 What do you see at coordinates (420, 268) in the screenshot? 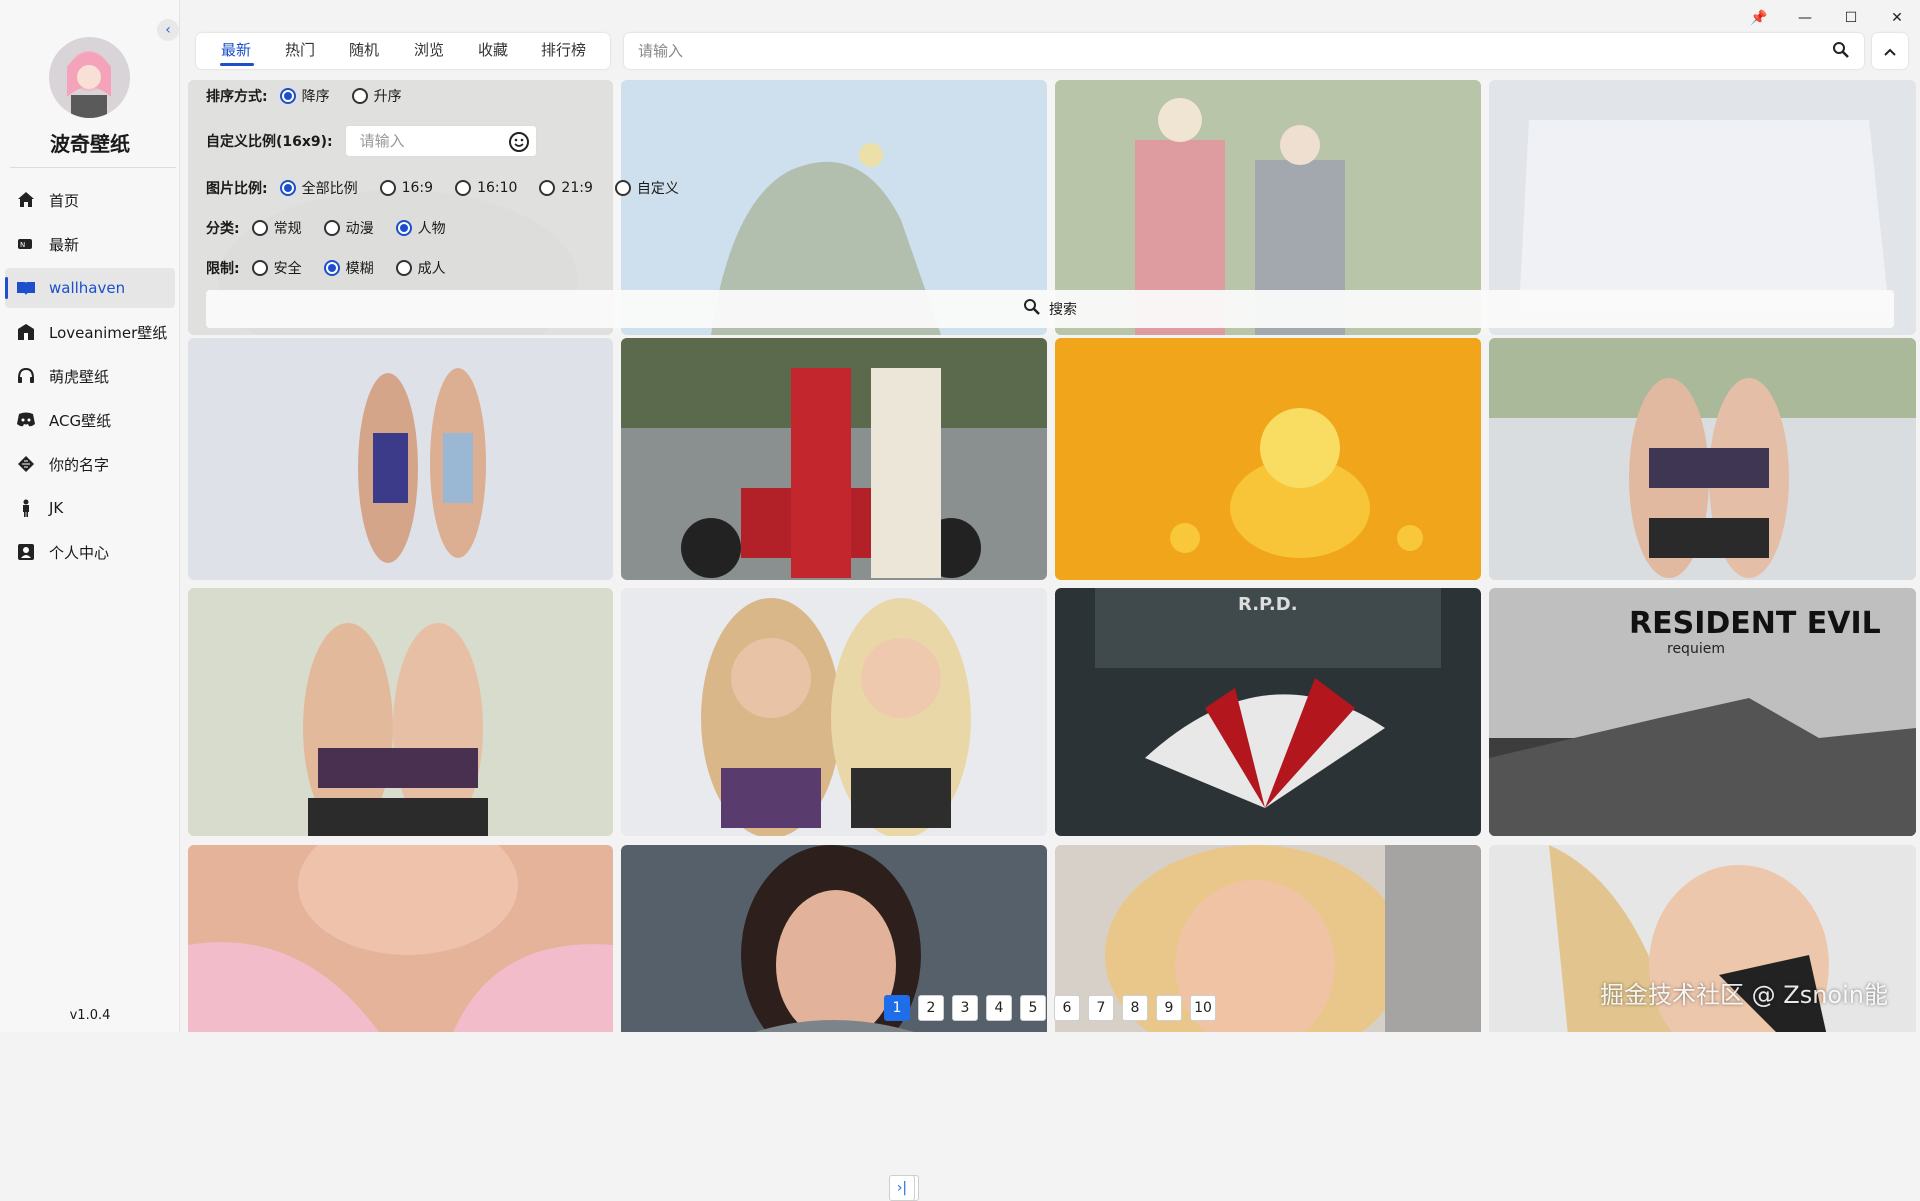
I see `purity-nsfw-radio: 成人` at bounding box center [420, 268].